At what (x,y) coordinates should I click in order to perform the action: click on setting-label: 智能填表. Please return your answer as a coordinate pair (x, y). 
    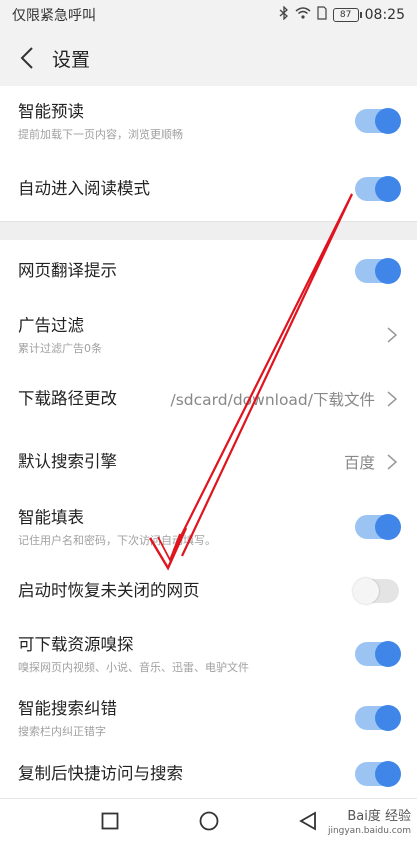
    Looking at the image, I should click on (51, 517).